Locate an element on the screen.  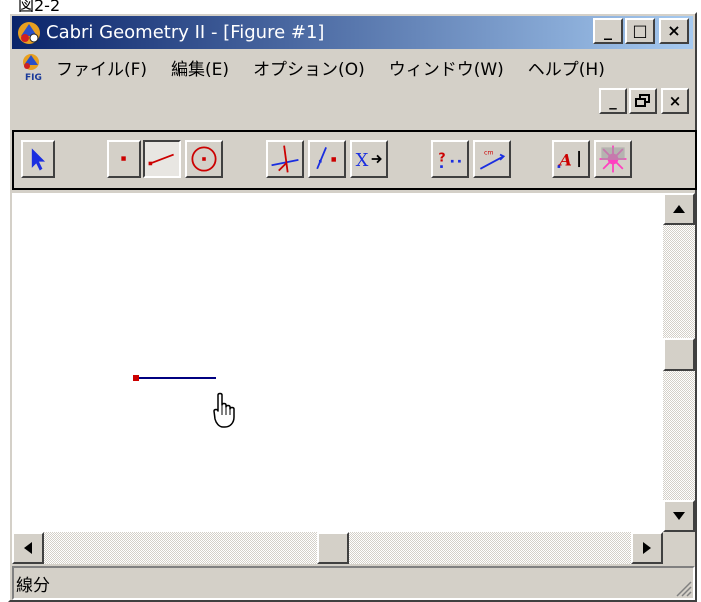
arrow-right-icon is located at coordinates (647, 548).